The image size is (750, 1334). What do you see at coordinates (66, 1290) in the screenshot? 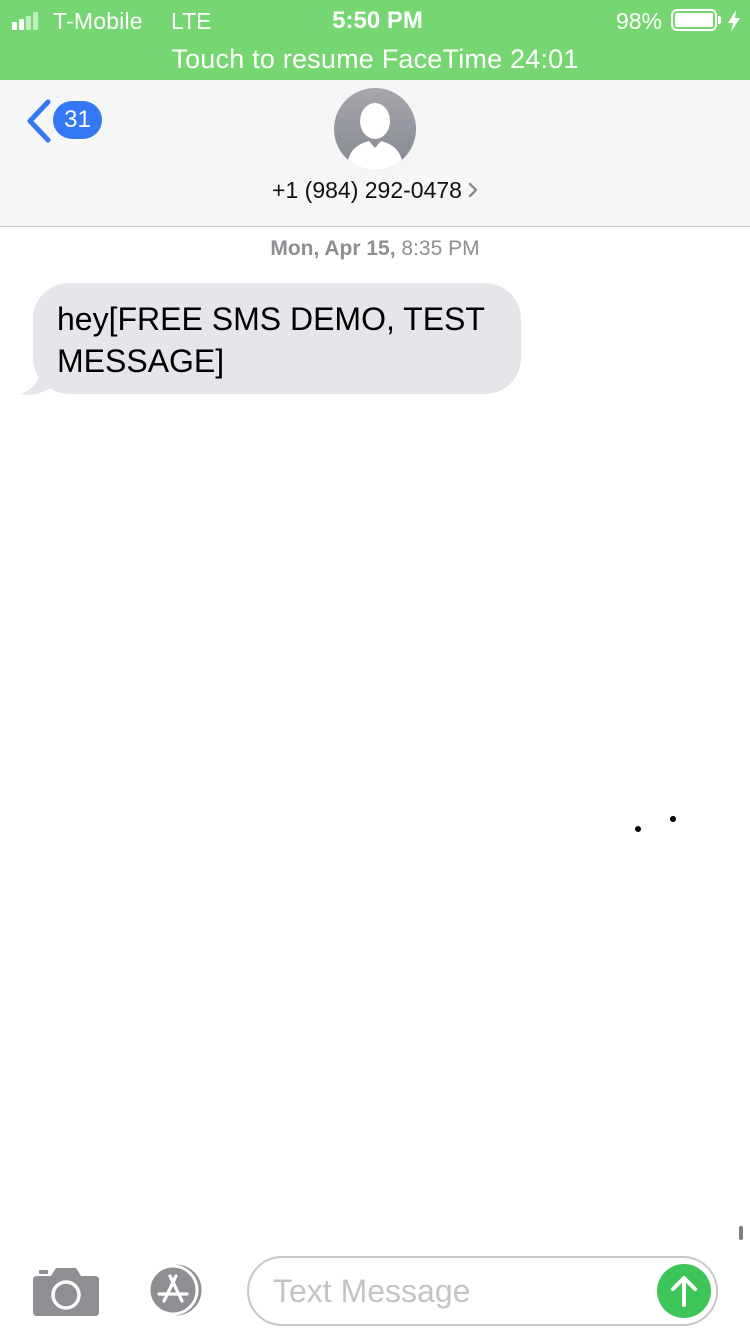
I see `camera-icon` at bounding box center [66, 1290].